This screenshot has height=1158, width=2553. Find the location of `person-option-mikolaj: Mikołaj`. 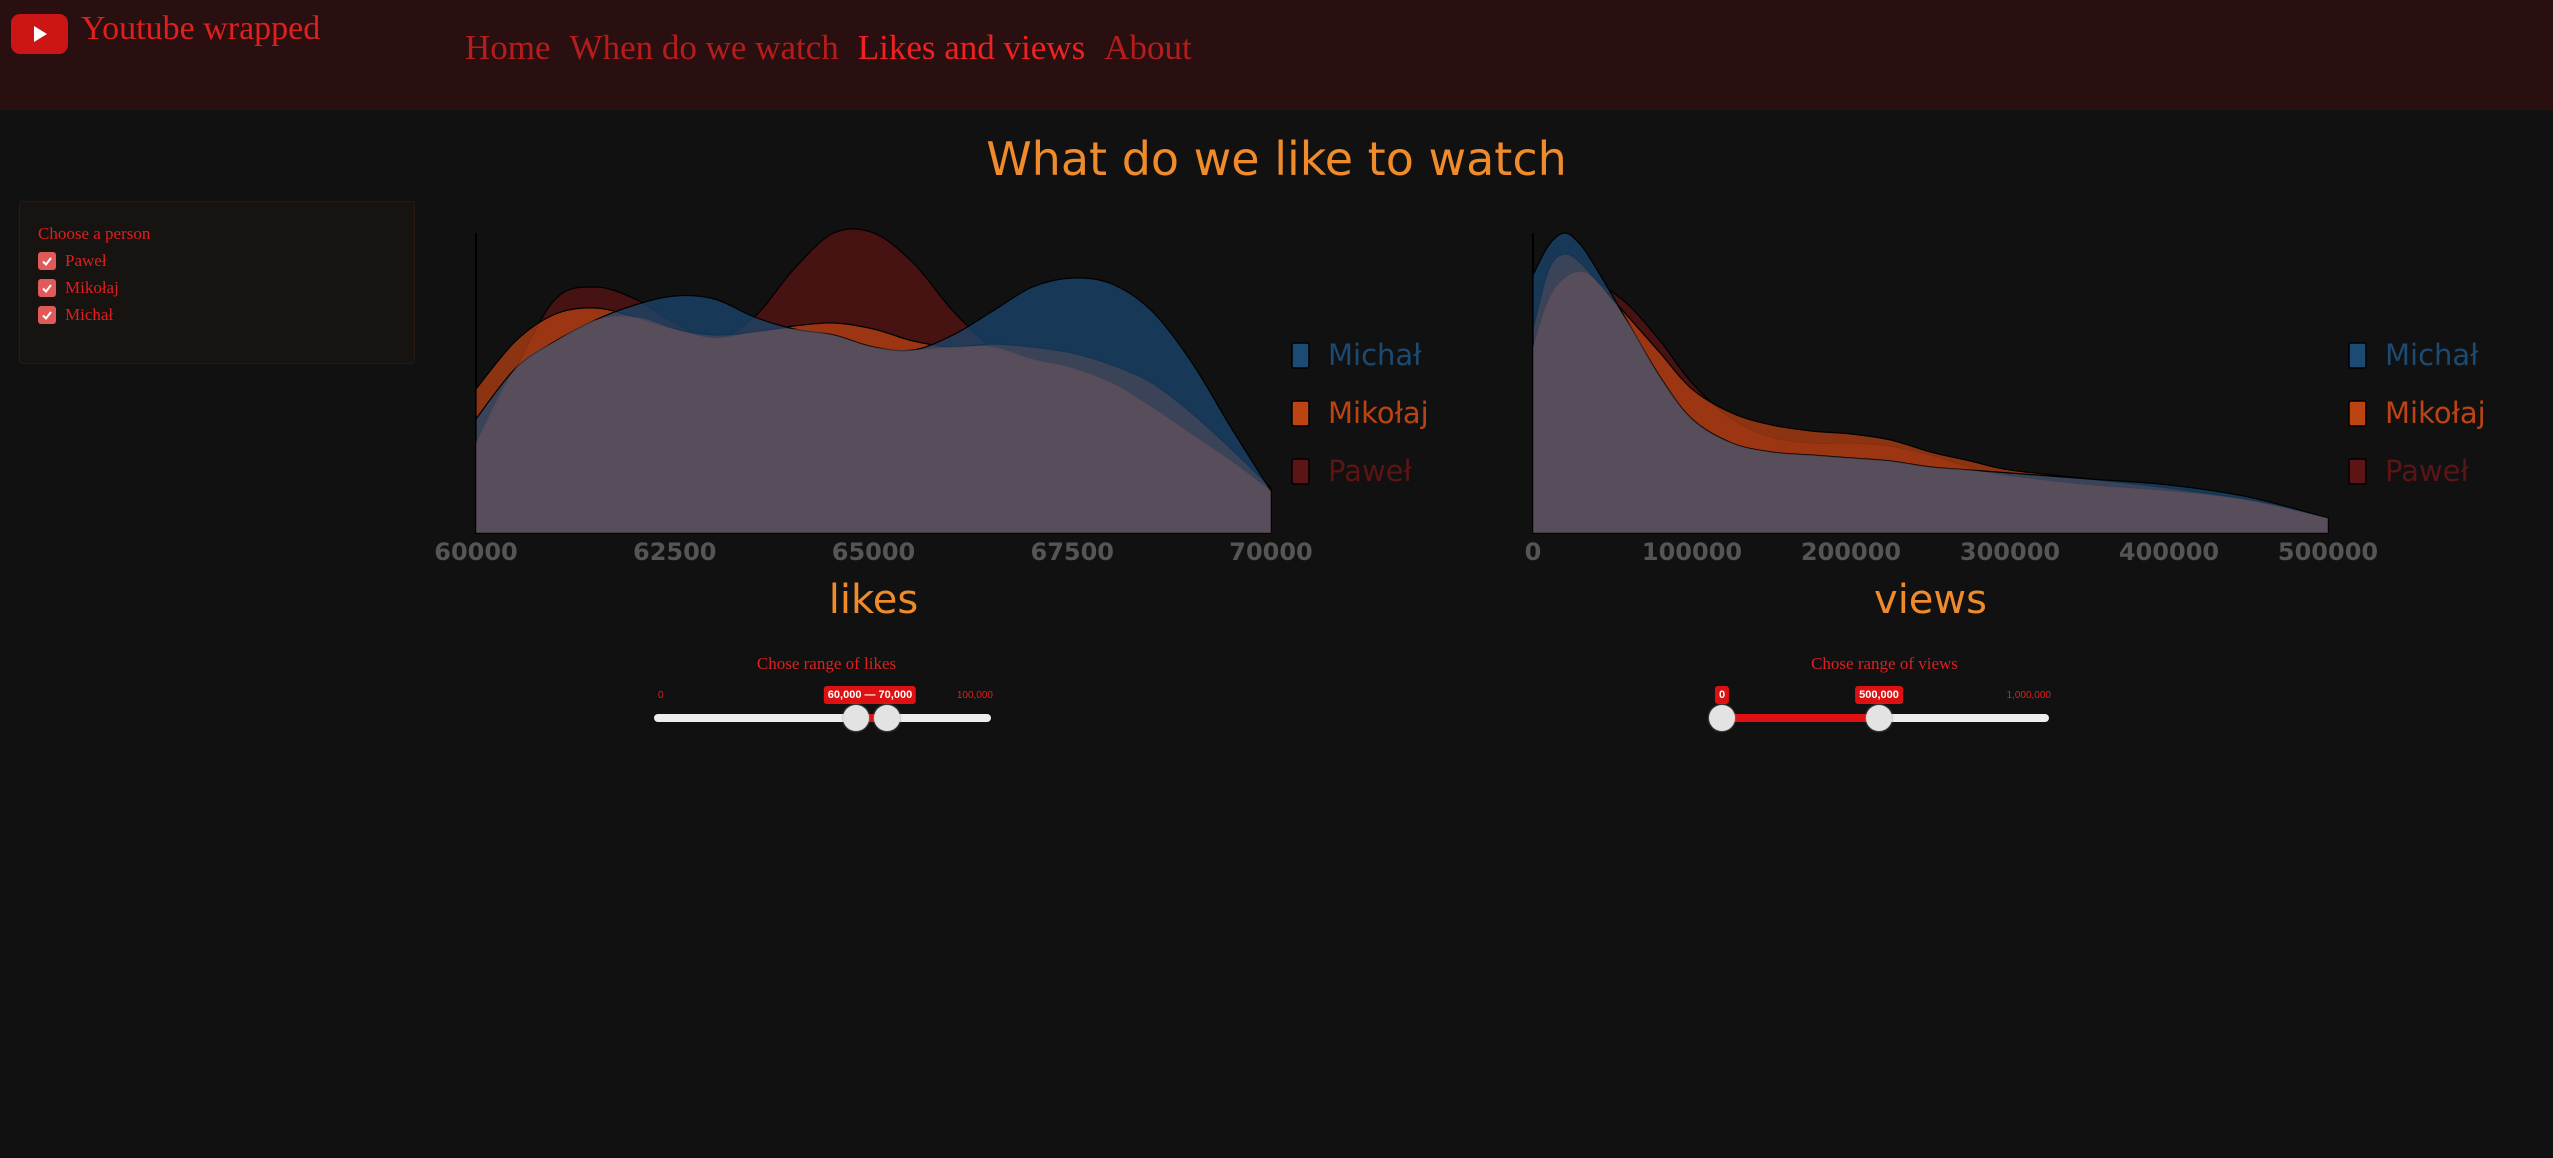

person-option-mikolaj: Mikołaj is located at coordinates (78, 288).